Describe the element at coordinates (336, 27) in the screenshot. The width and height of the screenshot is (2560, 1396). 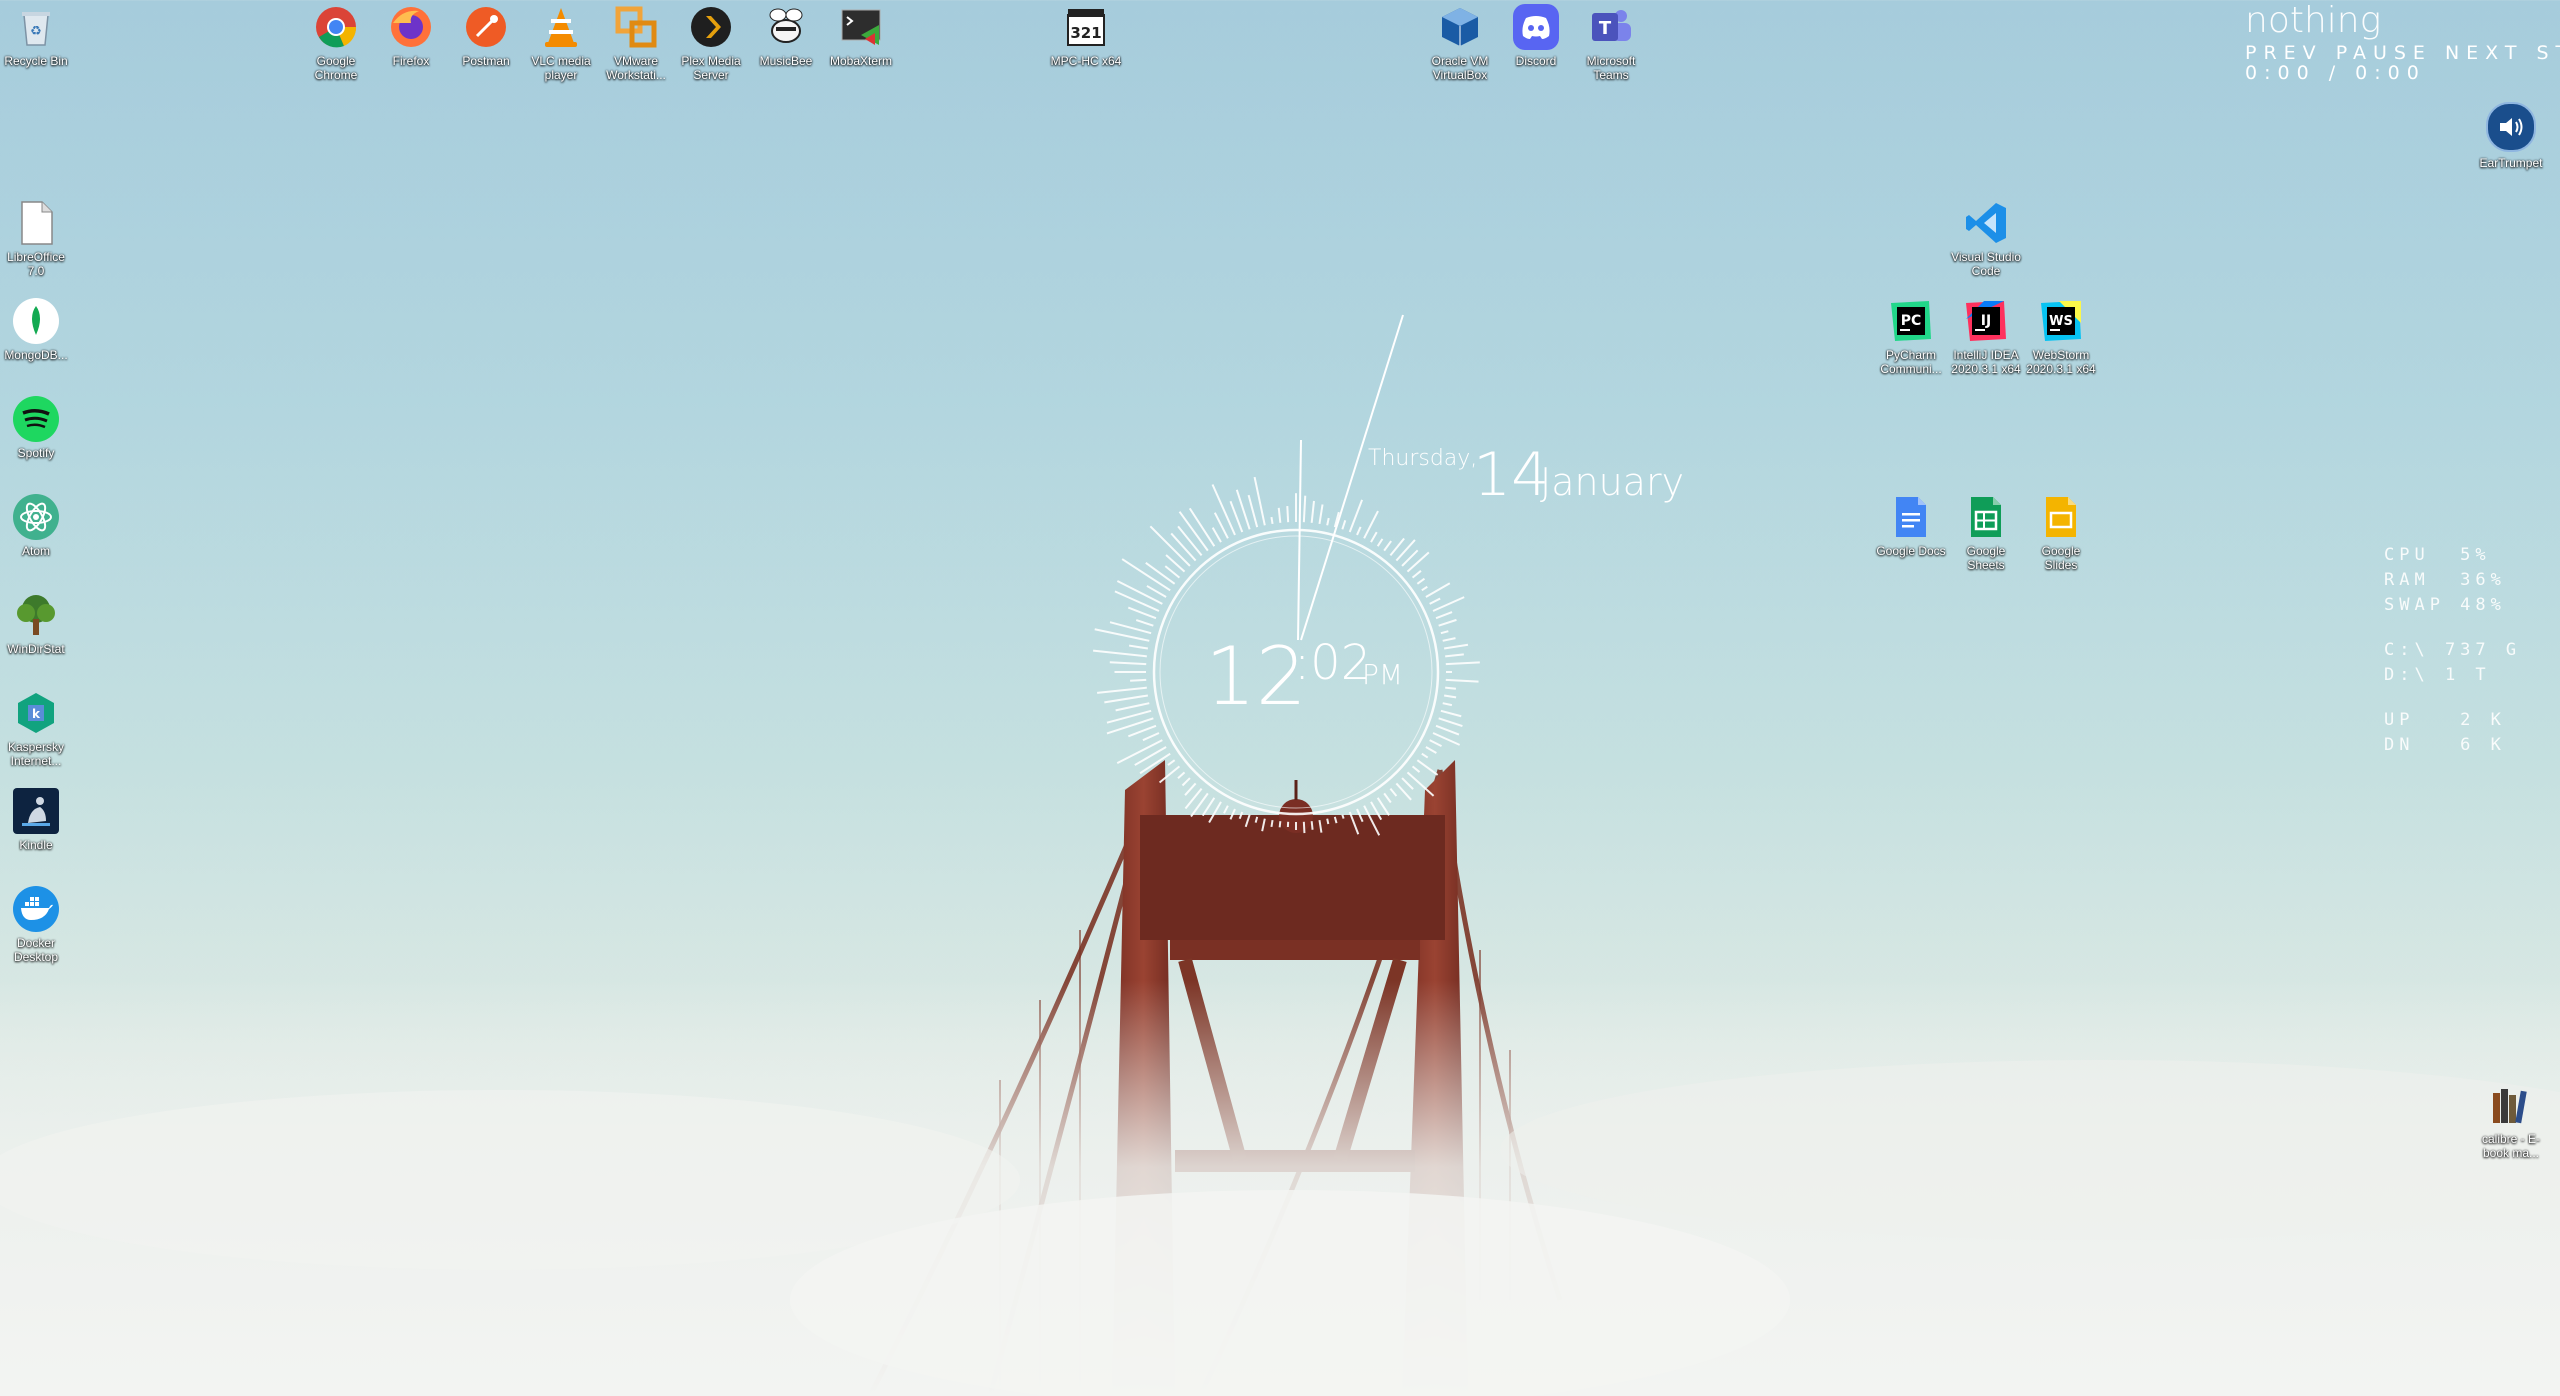
I see `chrome-icon` at that location.